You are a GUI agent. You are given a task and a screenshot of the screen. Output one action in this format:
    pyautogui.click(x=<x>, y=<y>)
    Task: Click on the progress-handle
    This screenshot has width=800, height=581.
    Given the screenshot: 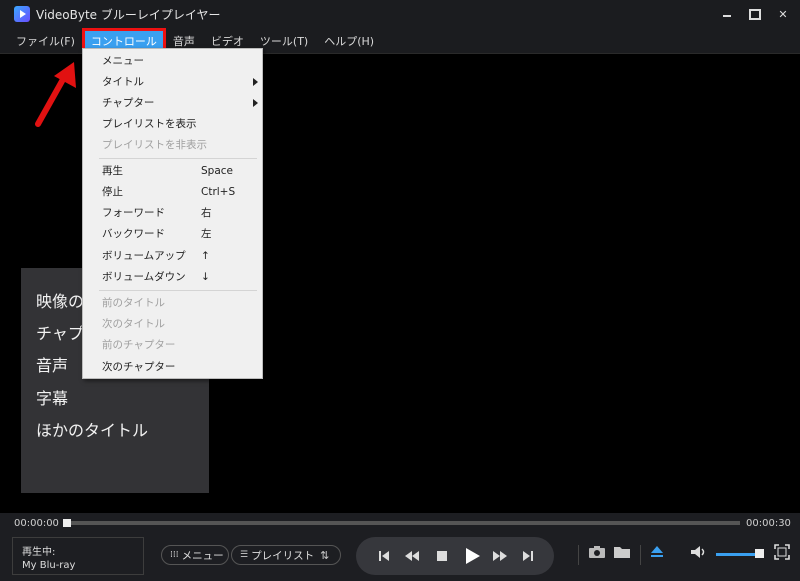 What is the action you would take?
    pyautogui.click(x=67, y=523)
    